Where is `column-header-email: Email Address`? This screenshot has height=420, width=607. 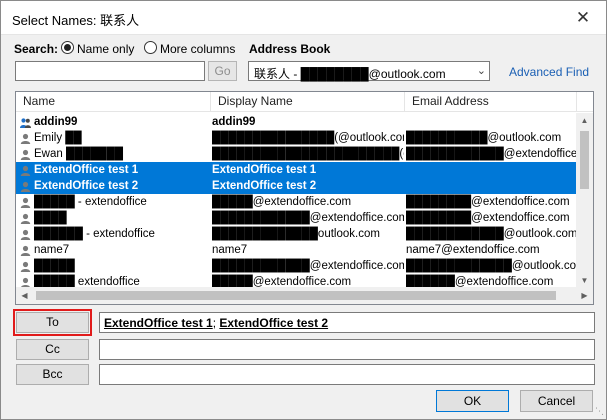
column-header-email: Email Address is located at coordinates (491, 102).